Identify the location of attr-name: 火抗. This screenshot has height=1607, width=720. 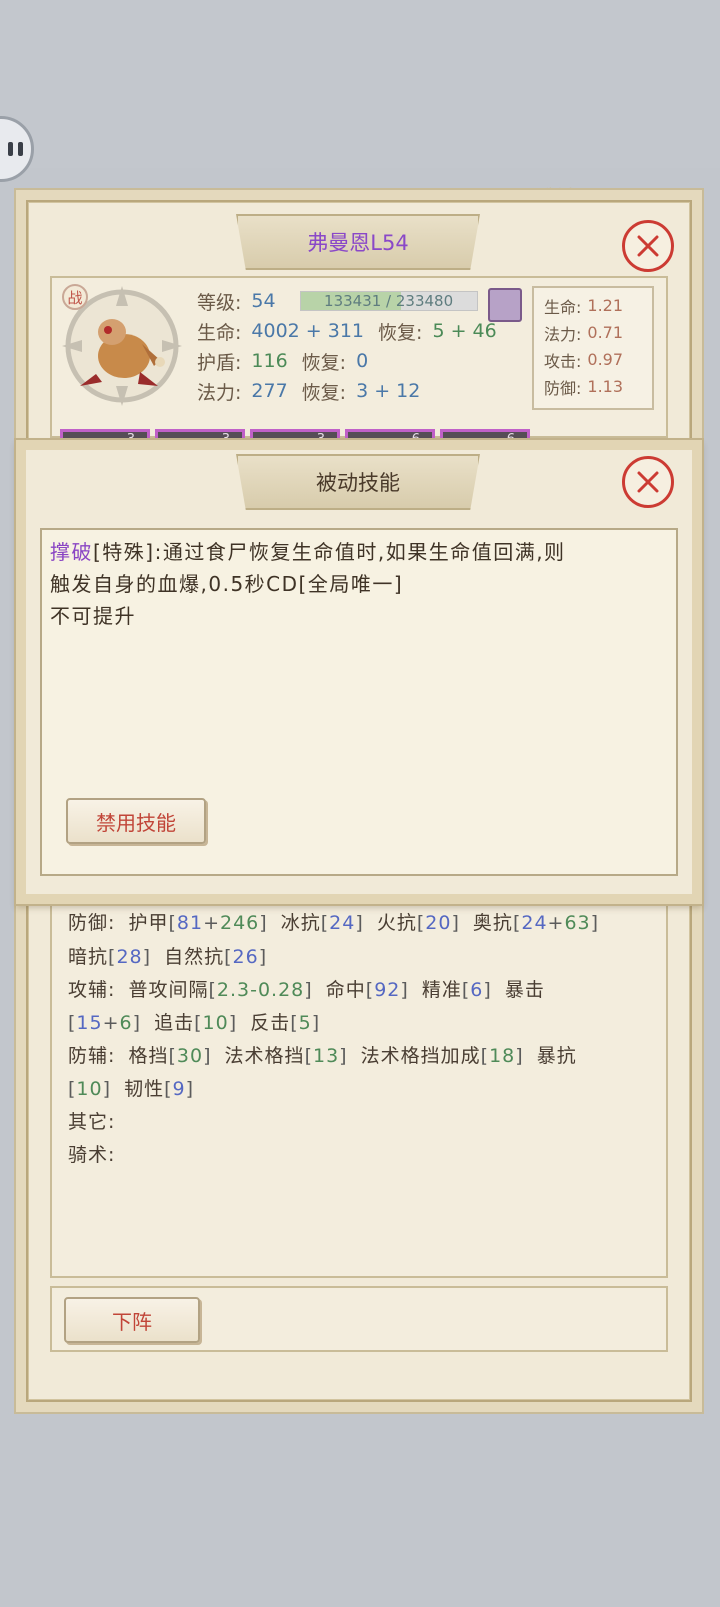
(396, 923).